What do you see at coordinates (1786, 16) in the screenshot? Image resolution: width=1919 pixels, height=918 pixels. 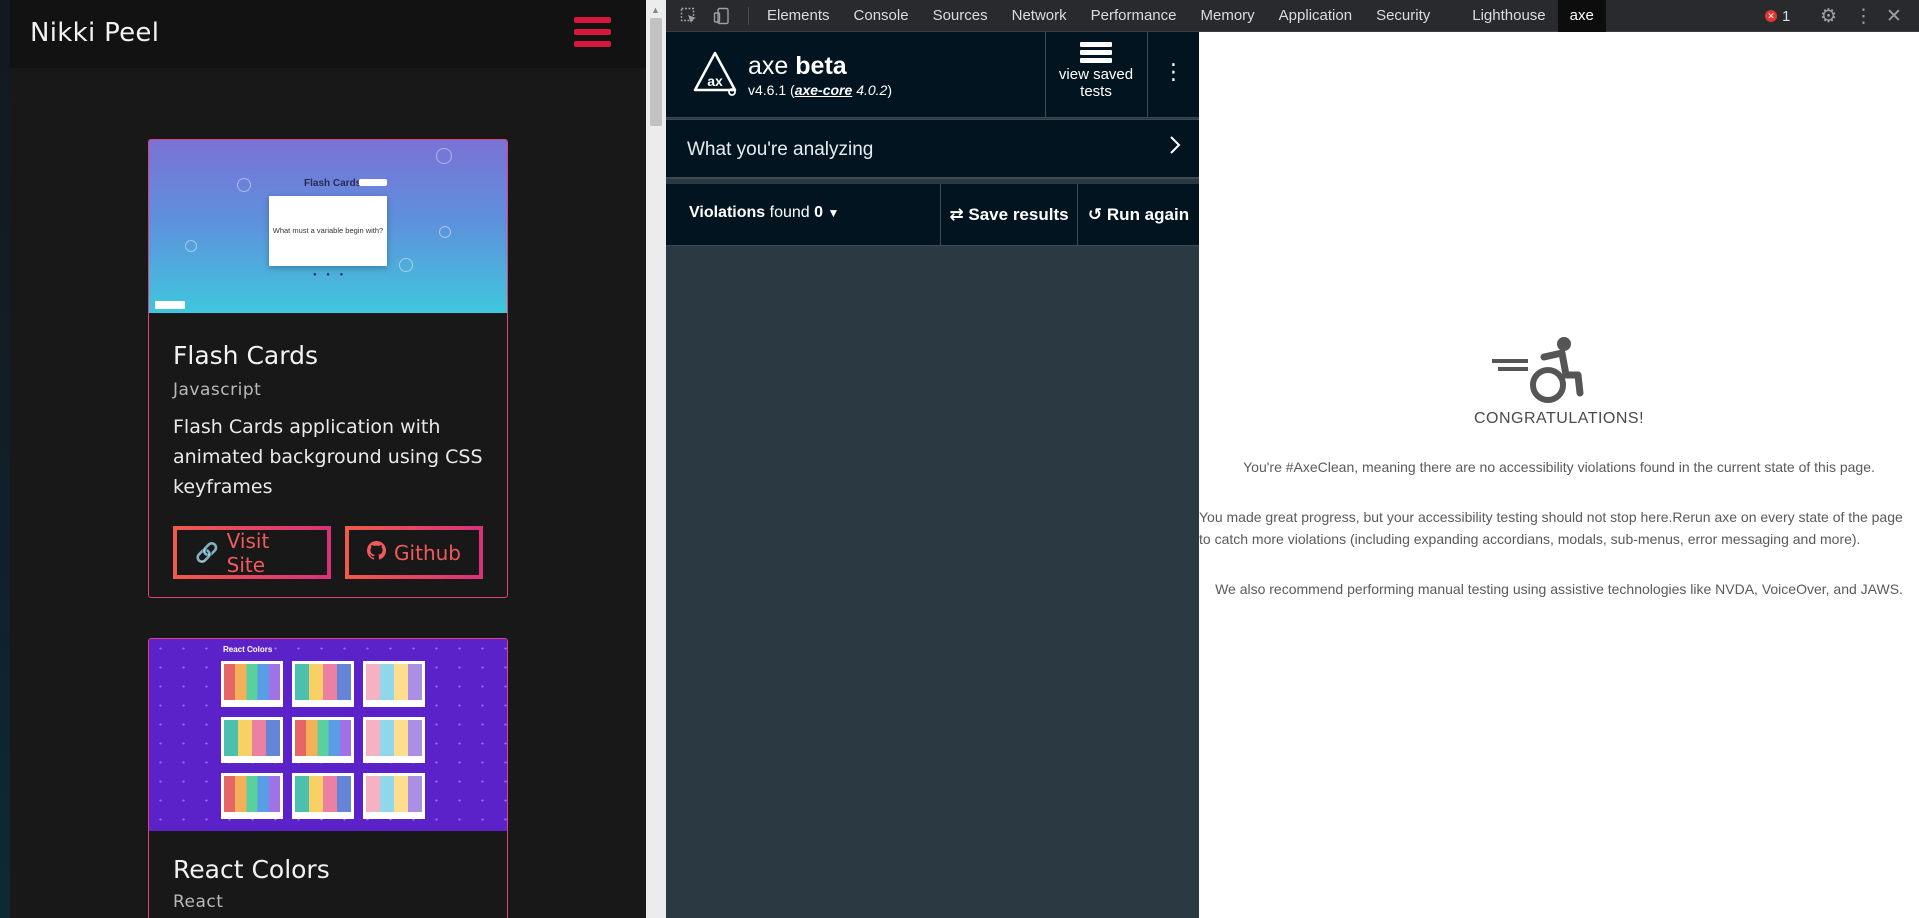 I see `error-count: 1` at bounding box center [1786, 16].